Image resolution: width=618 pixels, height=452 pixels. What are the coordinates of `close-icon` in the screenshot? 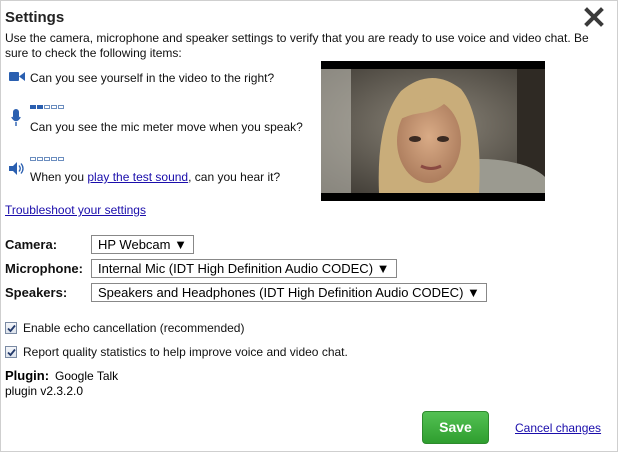 It's located at (594, 17).